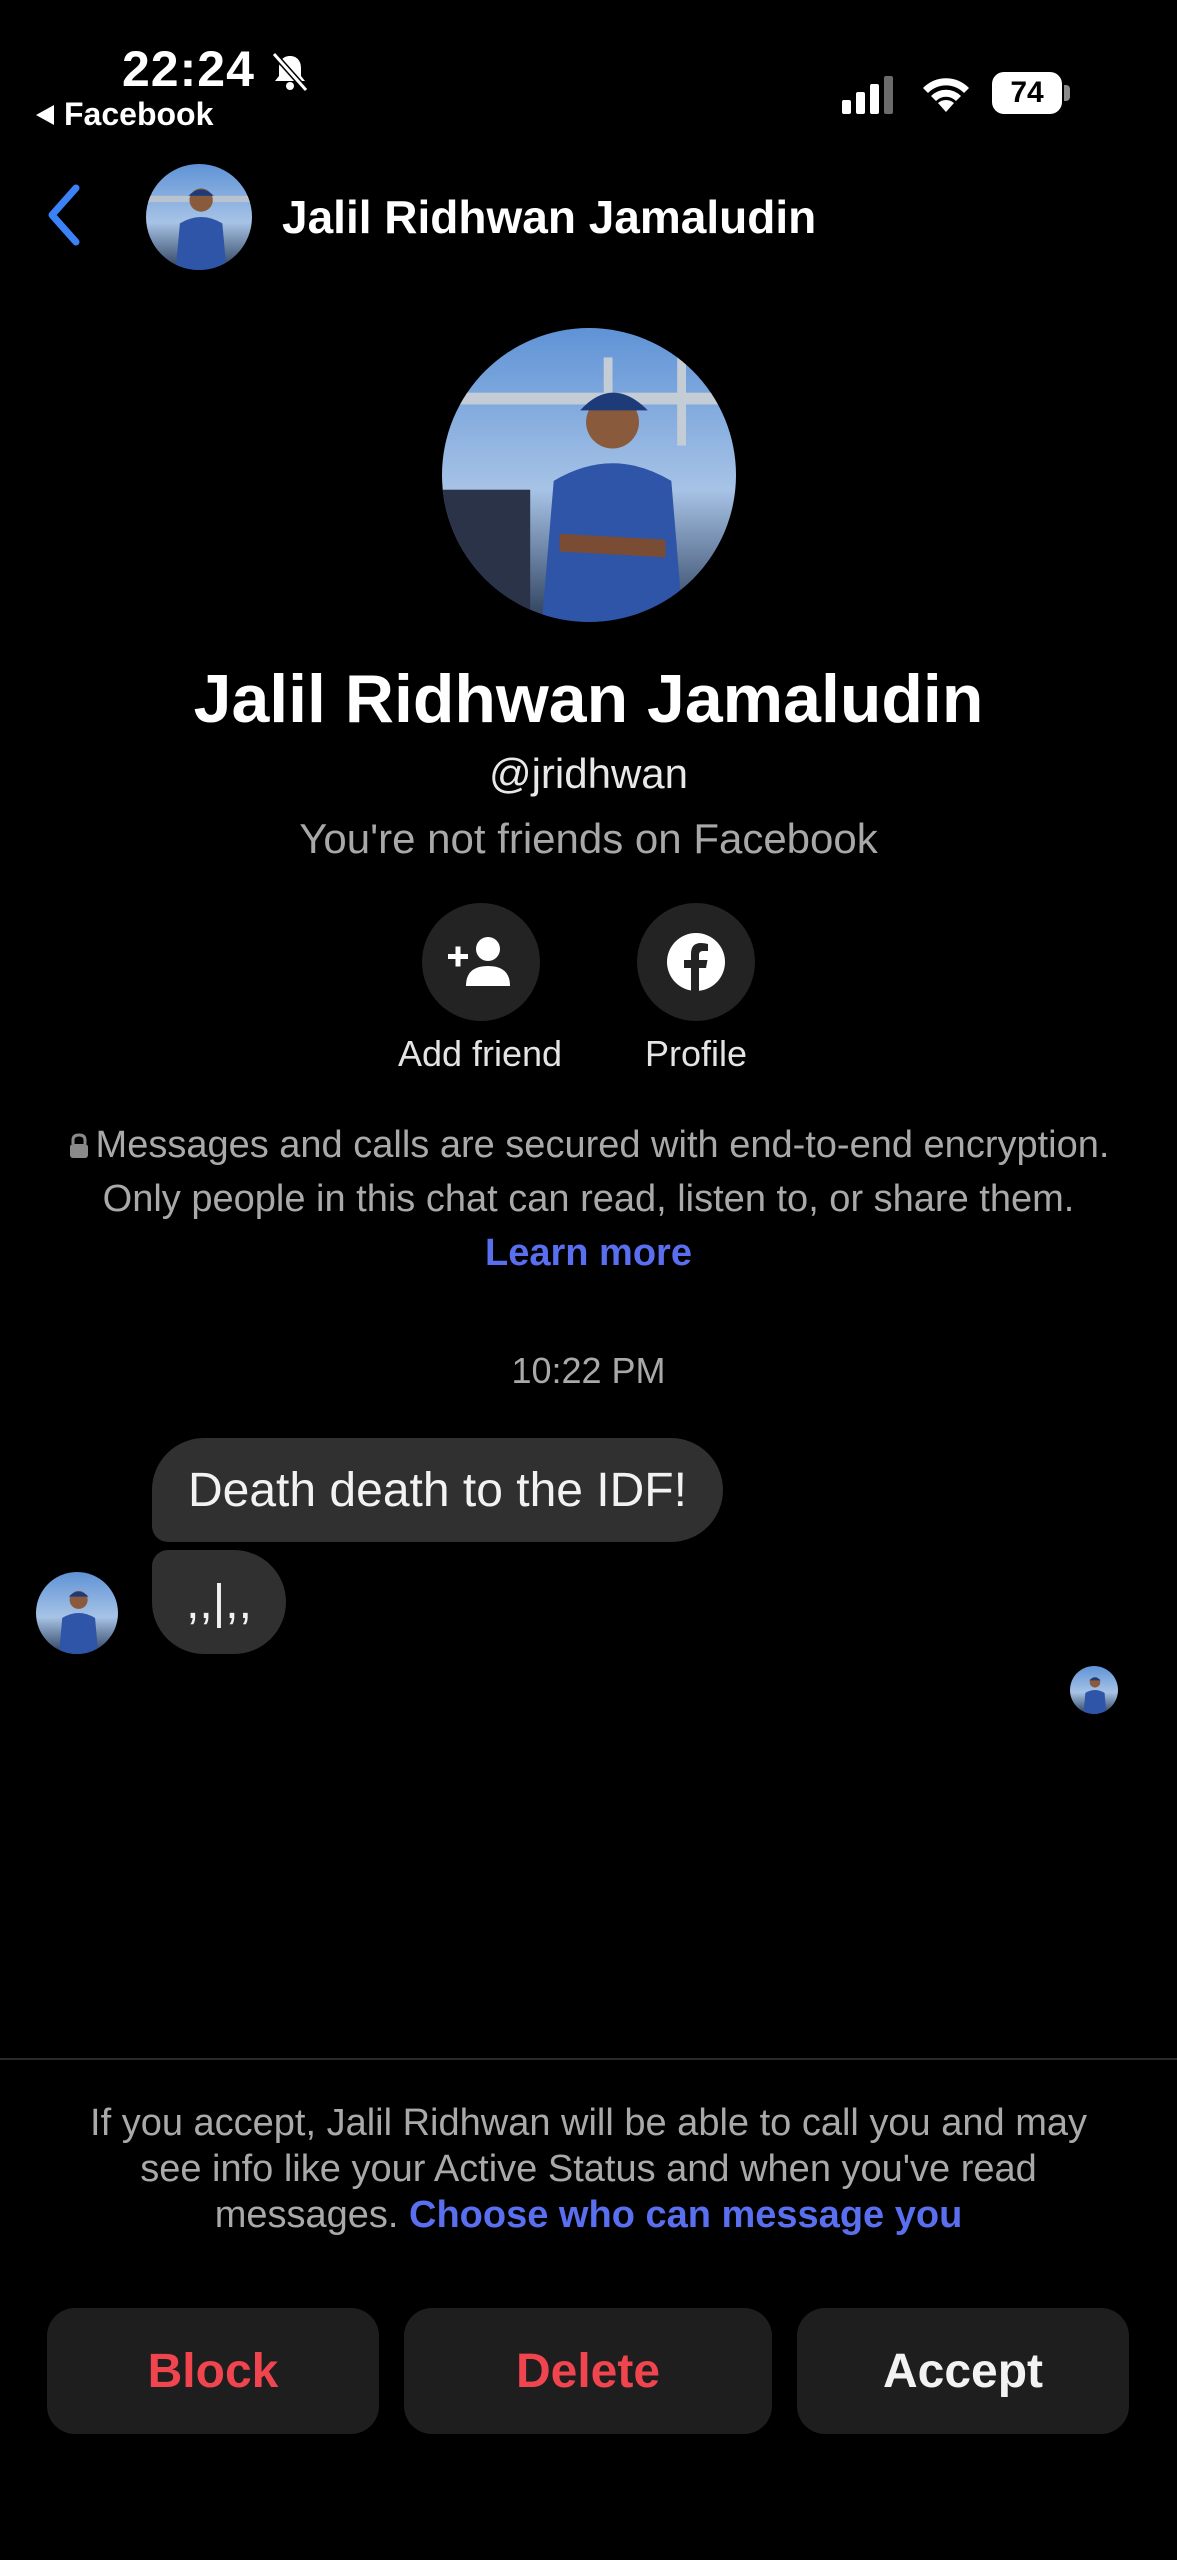 The width and height of the screenshot is (1177, 2560). I want to click on divider, so click(588, 2059).